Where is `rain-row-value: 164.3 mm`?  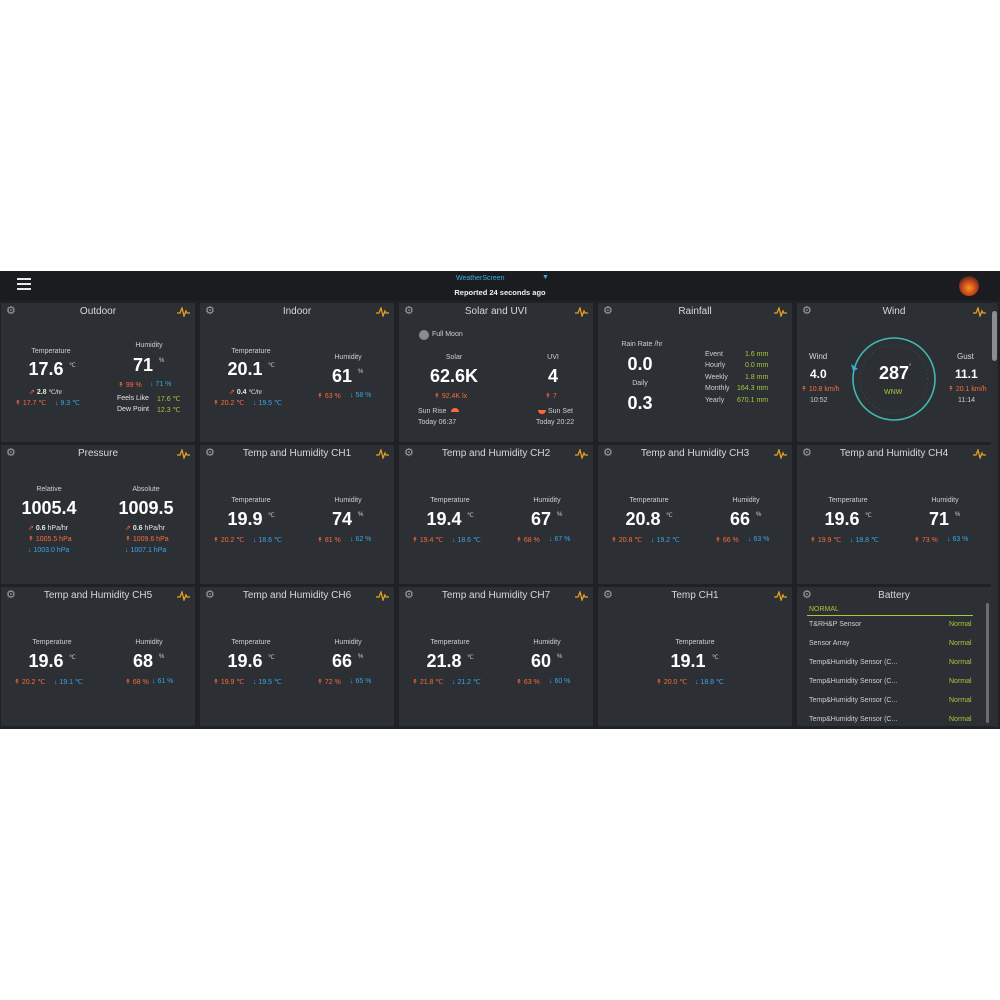 rain-row-value: 164.3 mm is located at coordinates (753, 388).